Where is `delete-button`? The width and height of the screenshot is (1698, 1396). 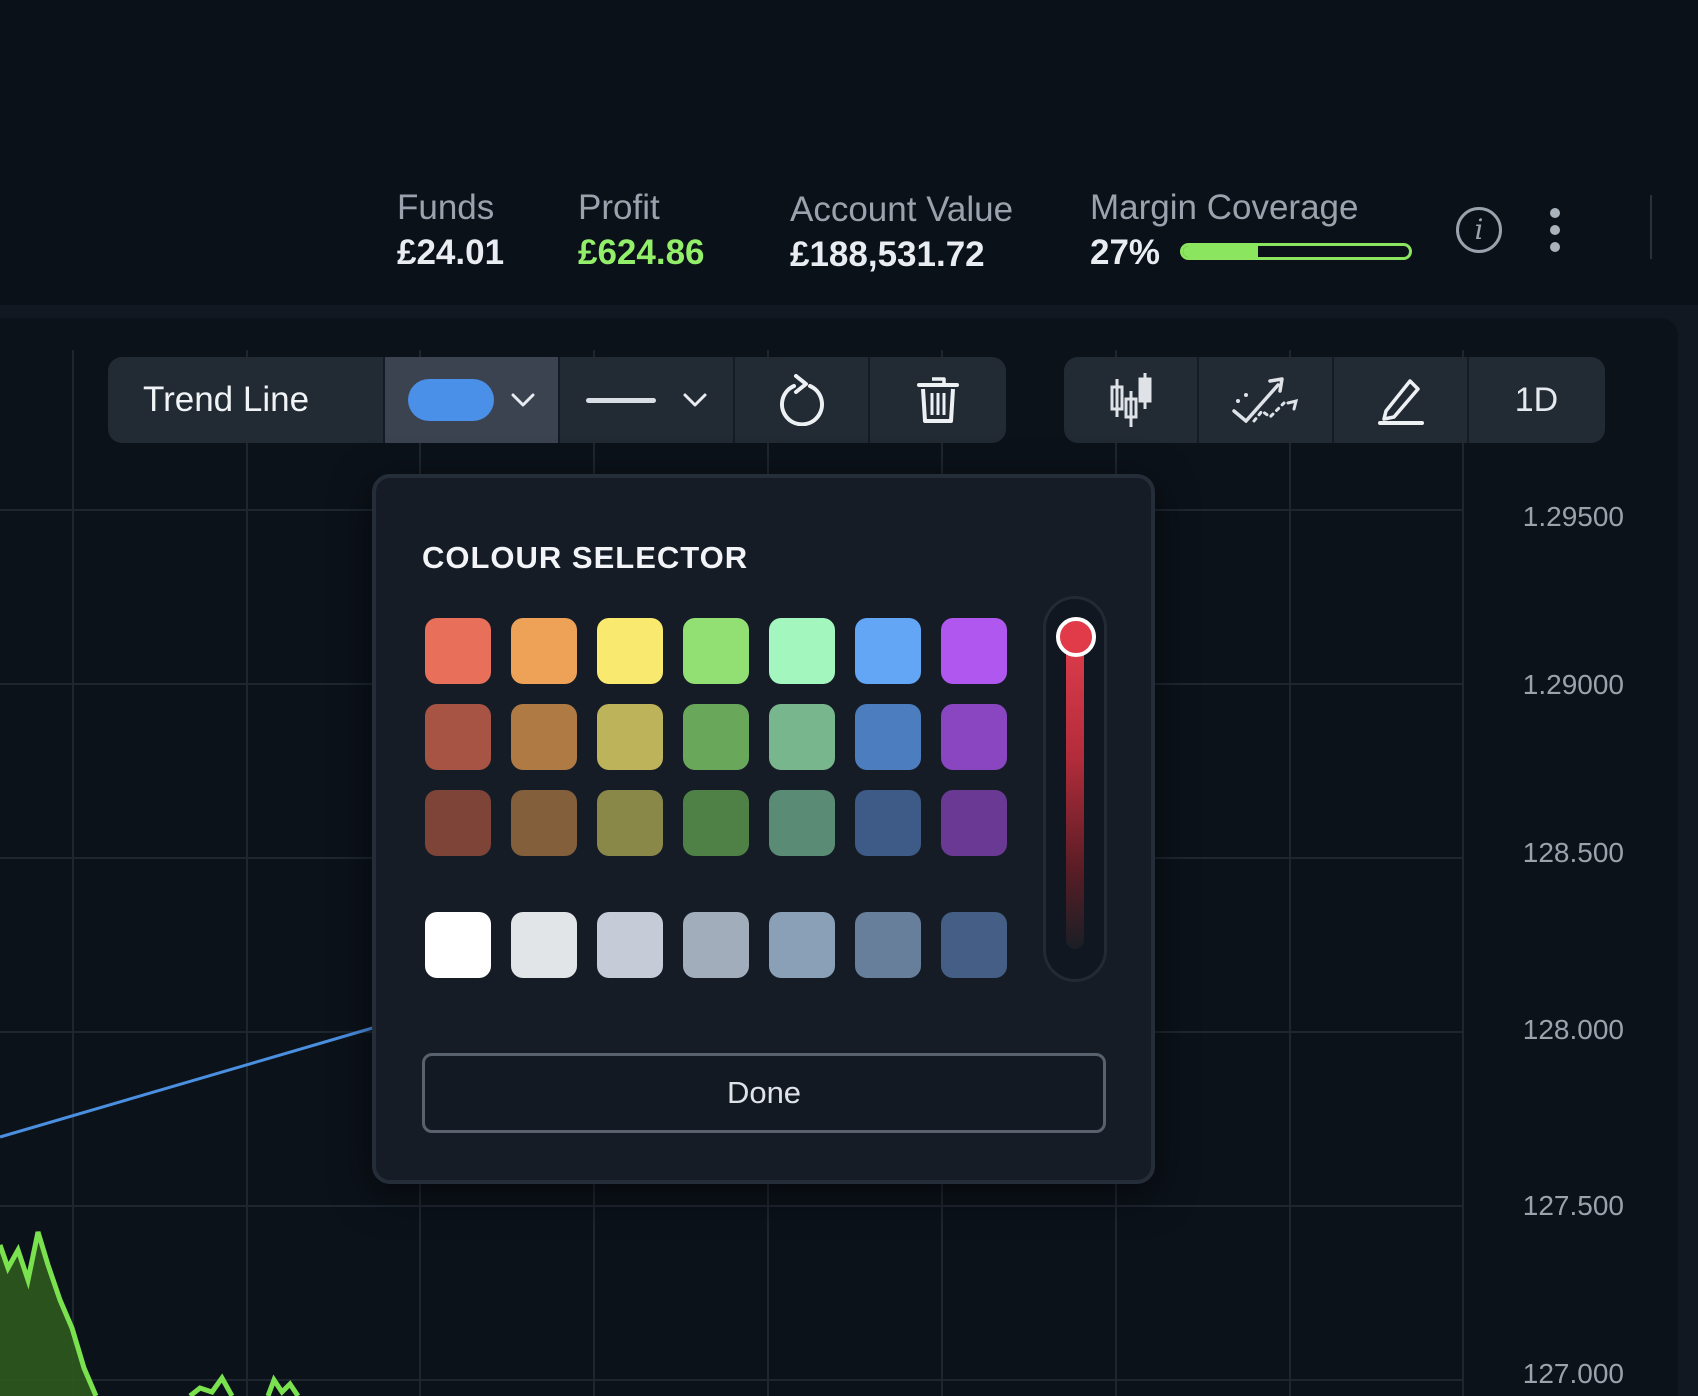 delete-button is located at coordinates (937, 400).